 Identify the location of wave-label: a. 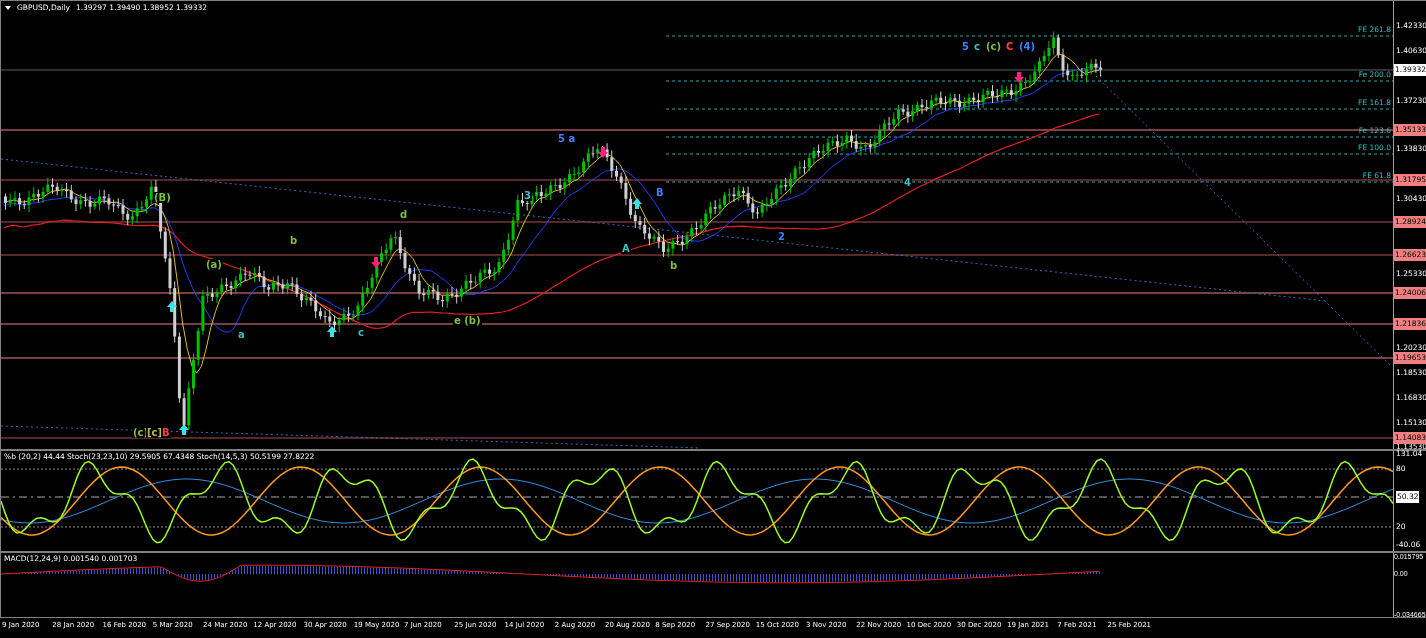
(241, 334).